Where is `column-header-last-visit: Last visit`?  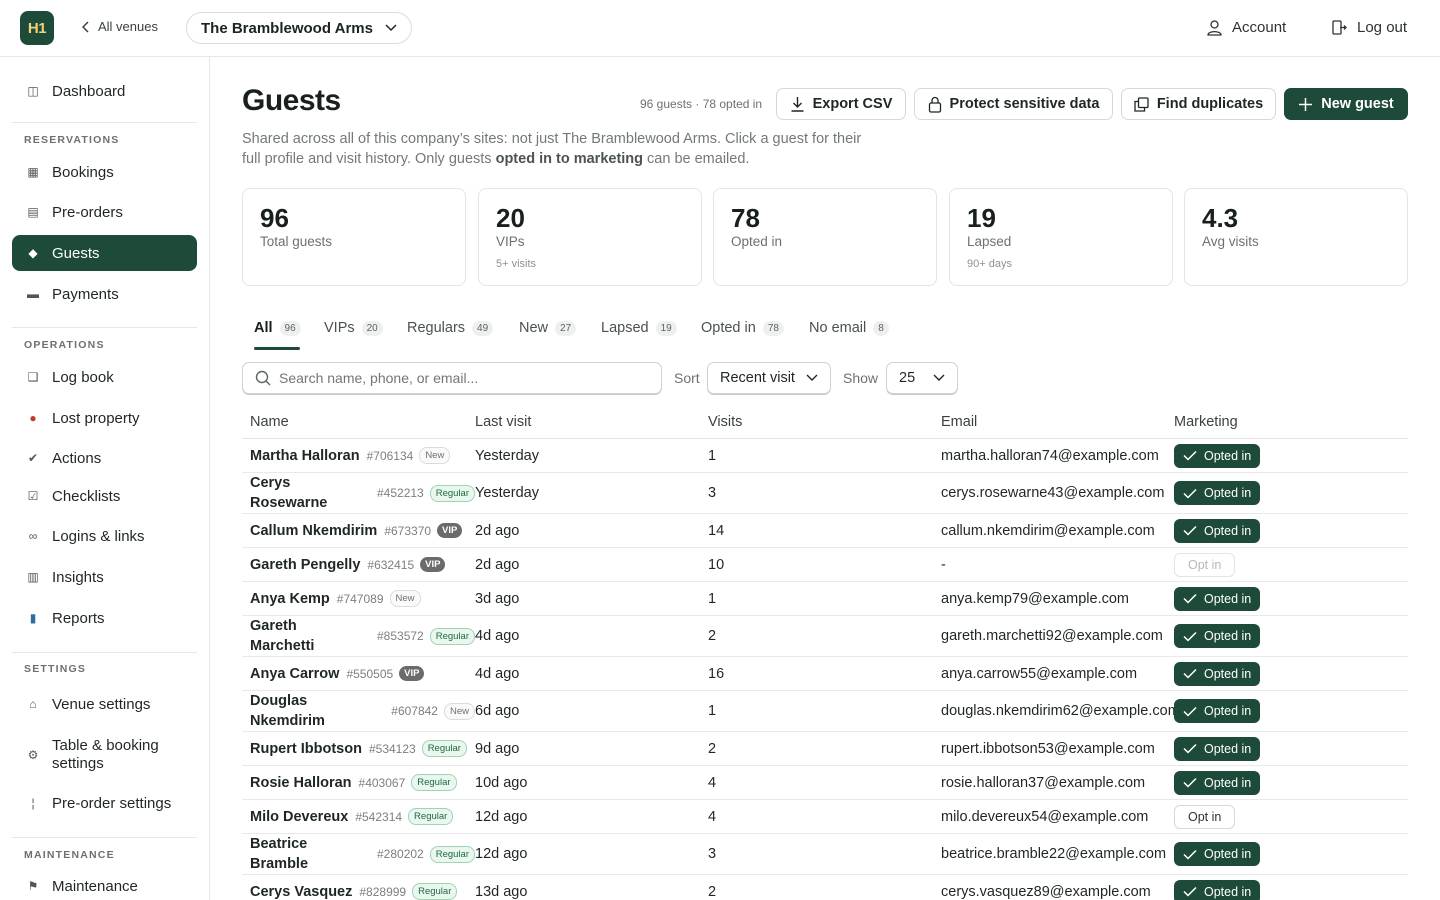
column-header-last-visit: Last visit is located at coordinates (591, 422).